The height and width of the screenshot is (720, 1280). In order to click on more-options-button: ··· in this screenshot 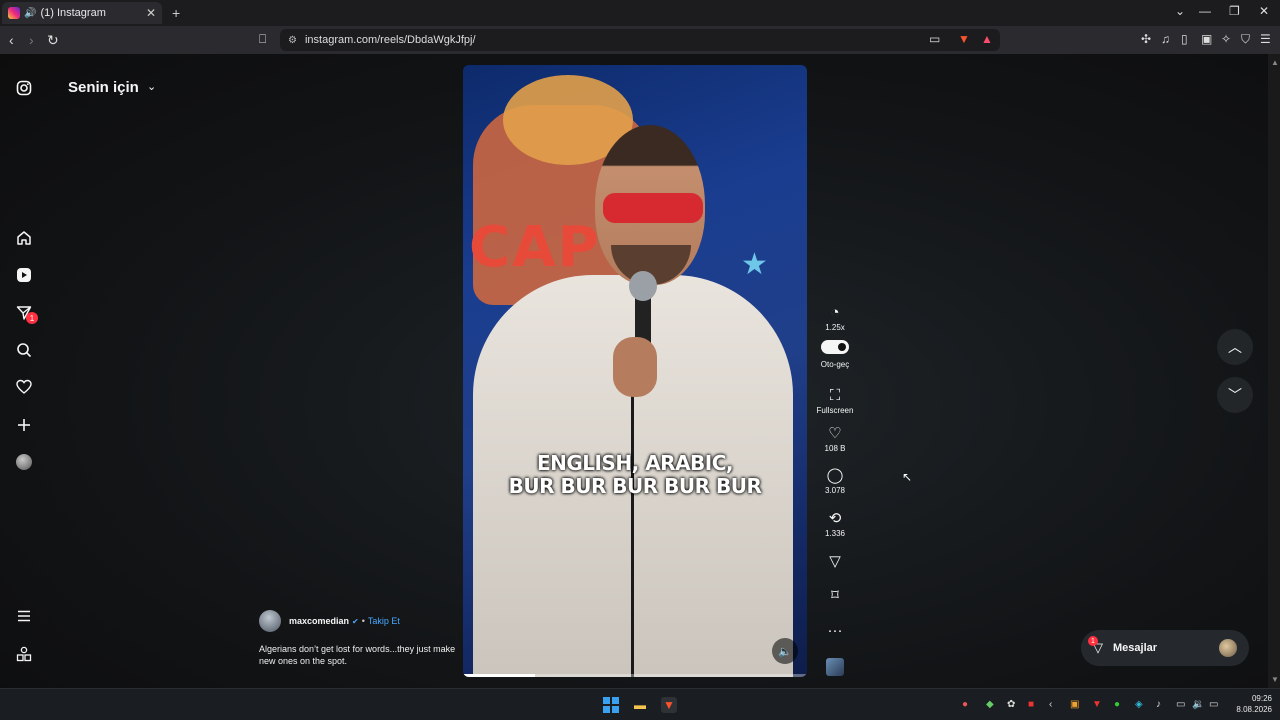, I will do `click(835, 631)`.